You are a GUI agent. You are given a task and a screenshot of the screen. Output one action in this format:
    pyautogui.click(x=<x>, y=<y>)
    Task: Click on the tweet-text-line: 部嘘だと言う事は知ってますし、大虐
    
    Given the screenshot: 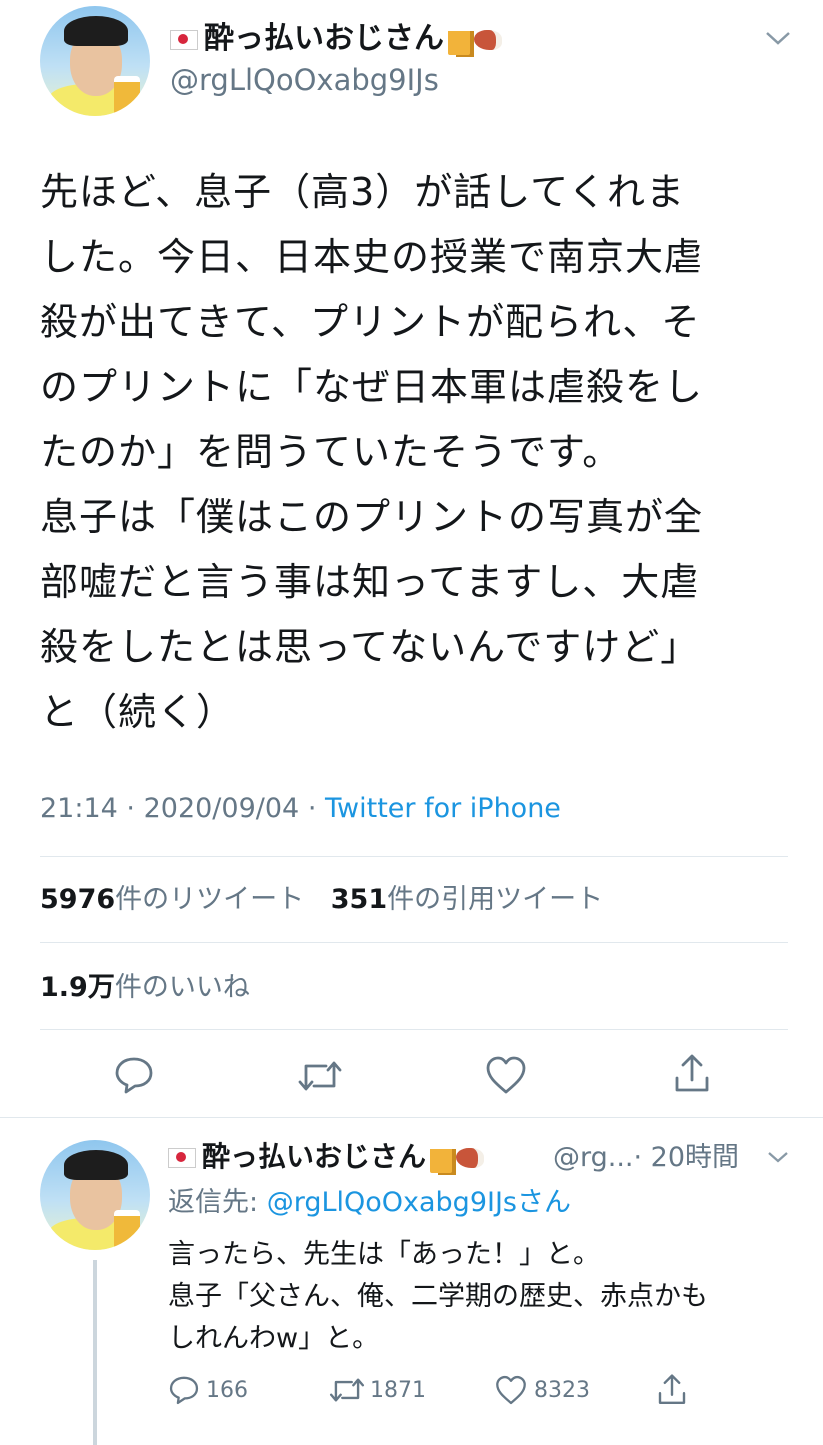 What is the action you would take?
    pyautogui.click(x=370, y=582)
    